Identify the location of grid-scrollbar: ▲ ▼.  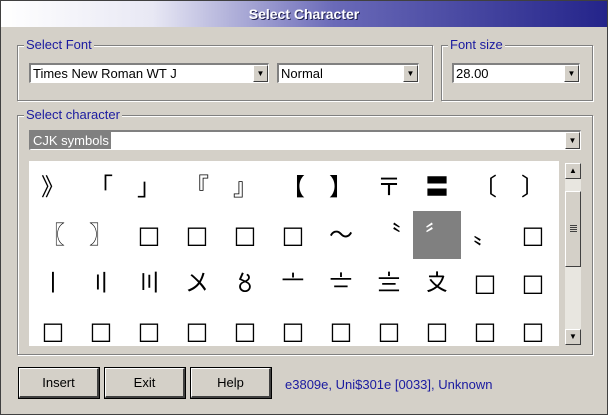
(573, 254).